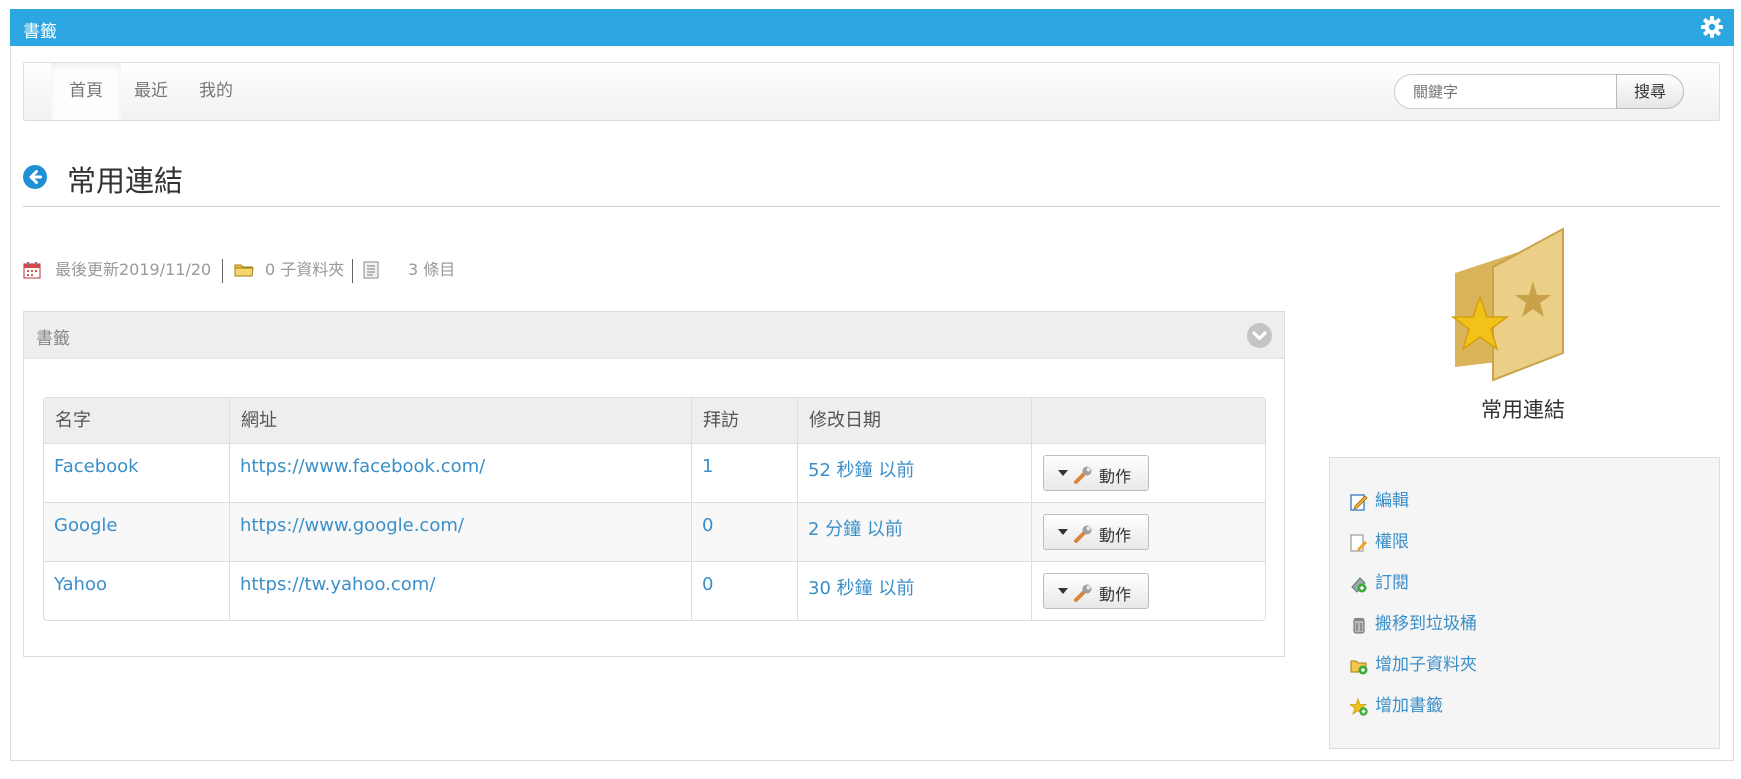 The height and width of the screenshot is (779, 1741). I want to click on nav-bar: 首頁 最近 我的 搜尋, so click(871, 91).